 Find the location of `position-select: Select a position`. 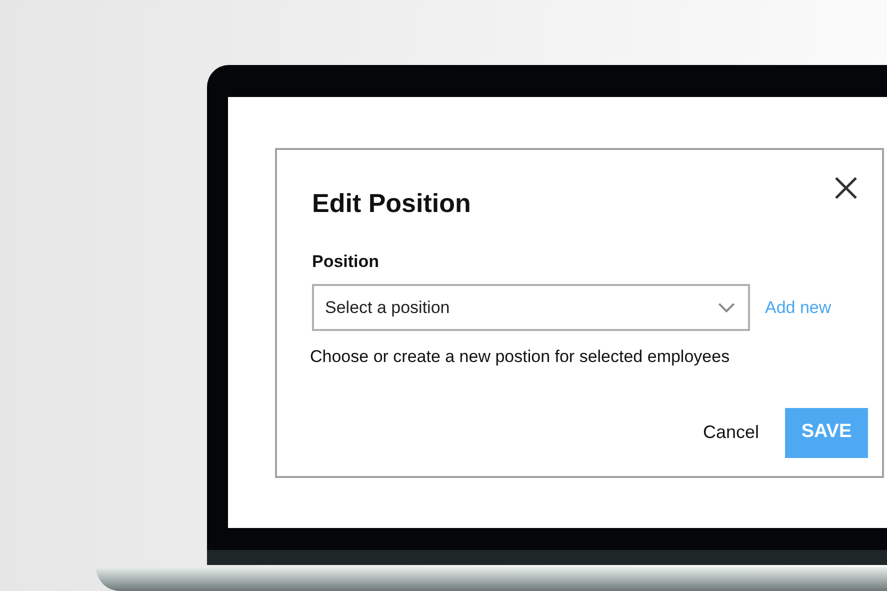

position-select: Select a position is located at coordinates (531, 307).